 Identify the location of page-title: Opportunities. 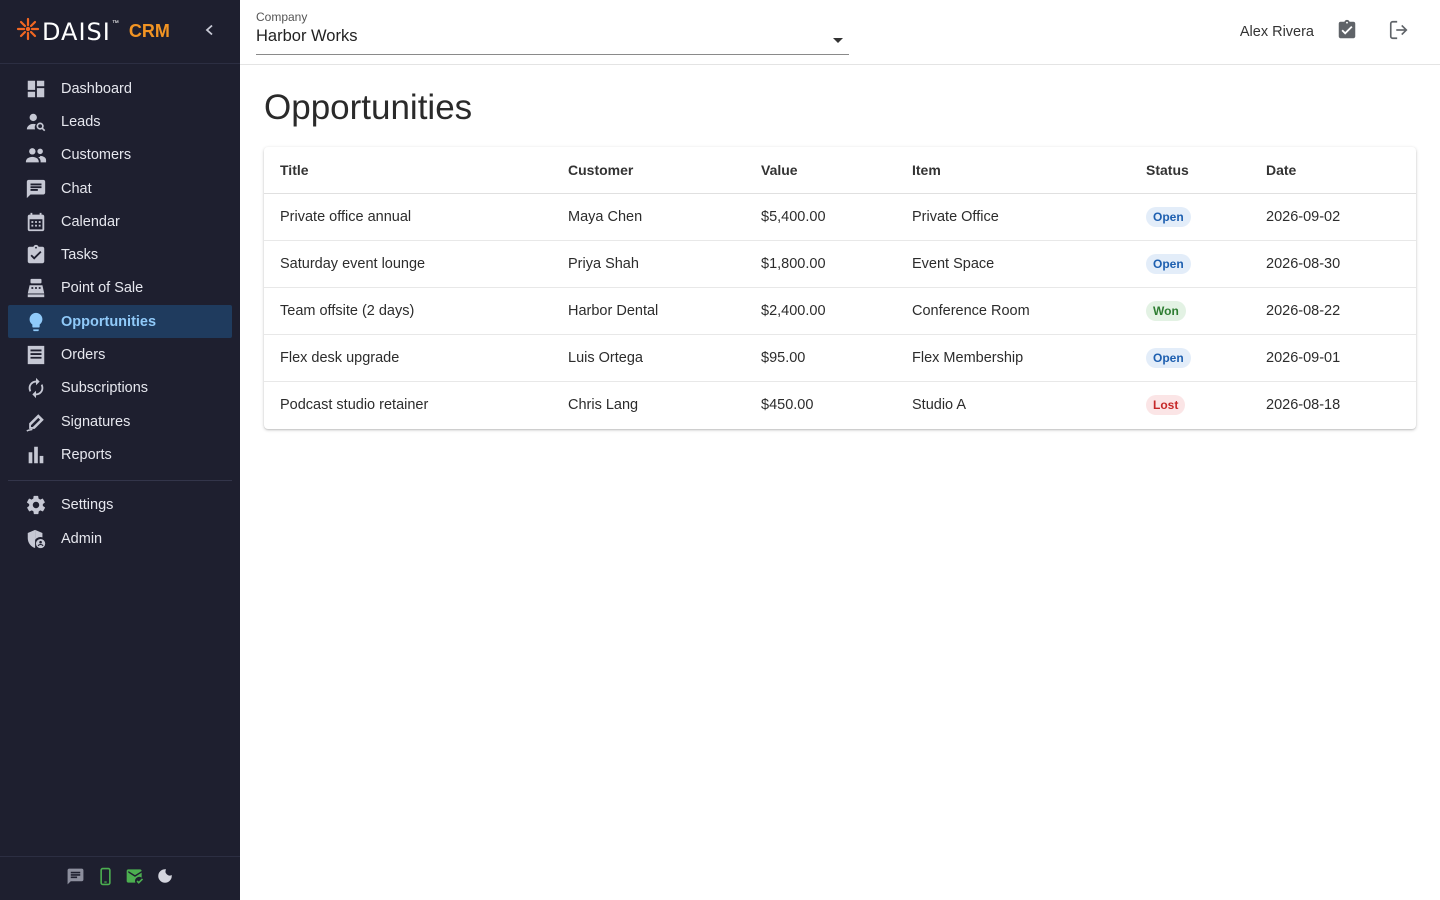
(368, 107).